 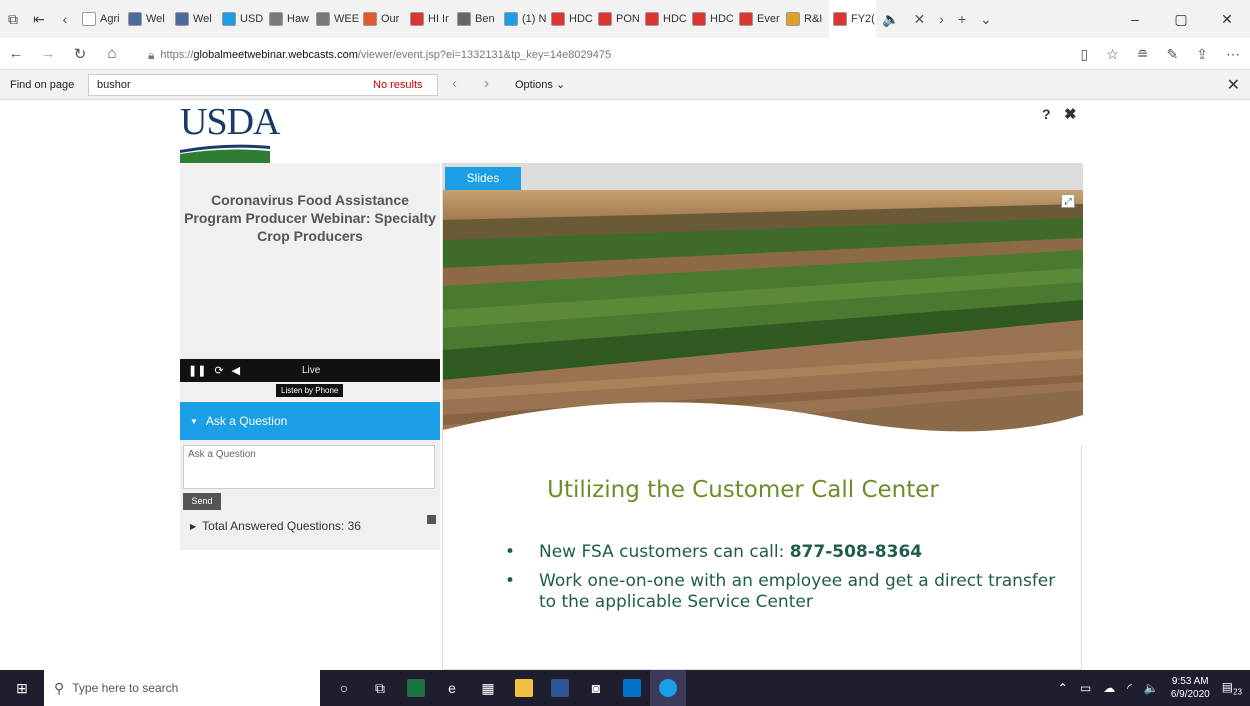 What do you see at coordinates (852, 19) in the screenshot?
I see `browser-tab: FY2(` at bounding box center [852, 19].